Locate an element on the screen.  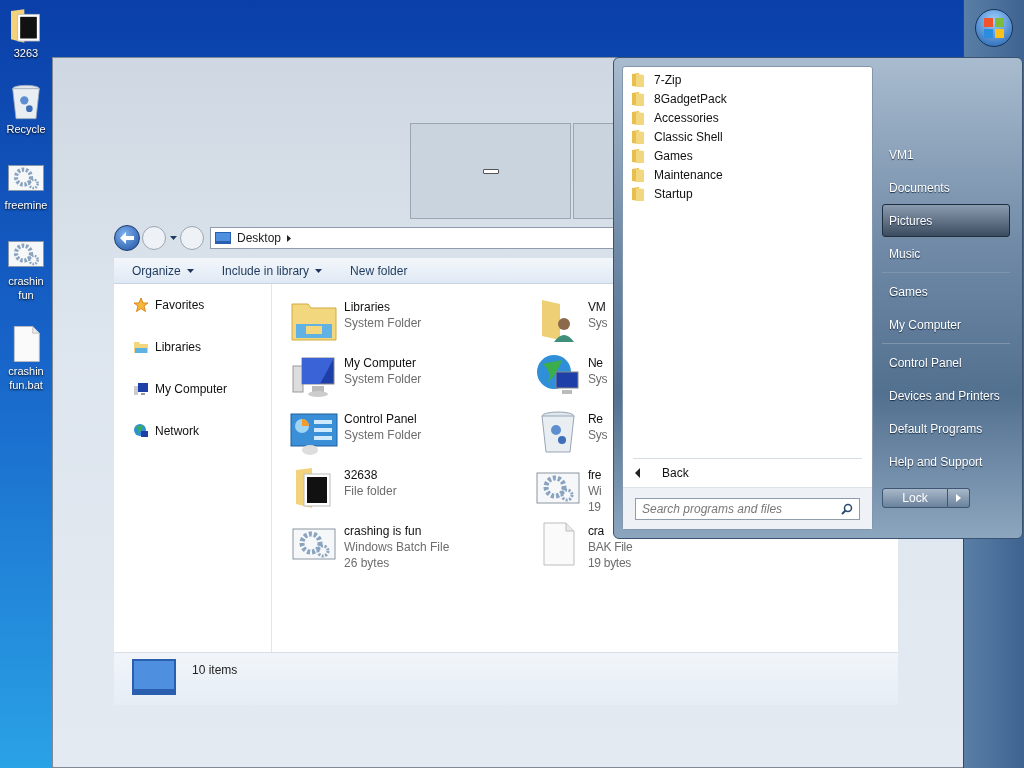
file-detail: BAK File is located at coordinates (610, 547).